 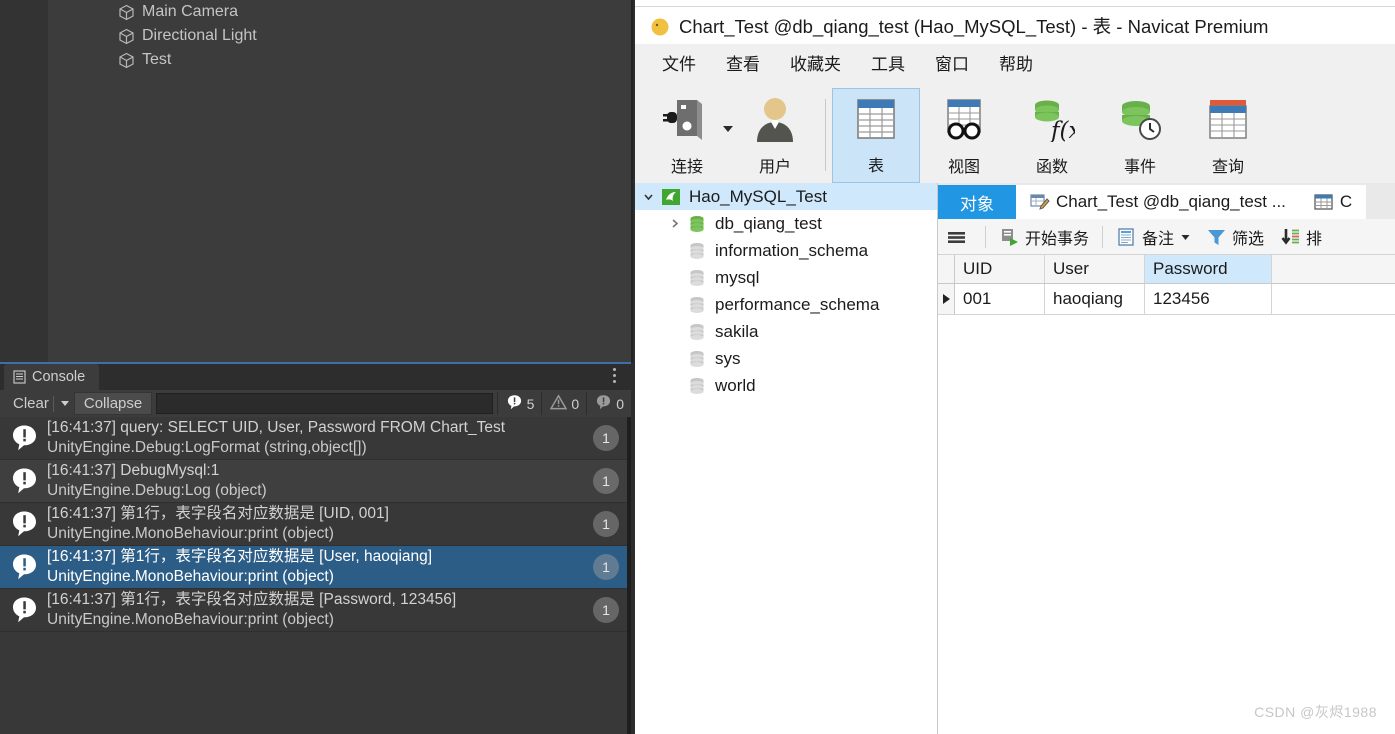 I want to click on toolbar-button-connection: 连接, so click(x=688, y=135).